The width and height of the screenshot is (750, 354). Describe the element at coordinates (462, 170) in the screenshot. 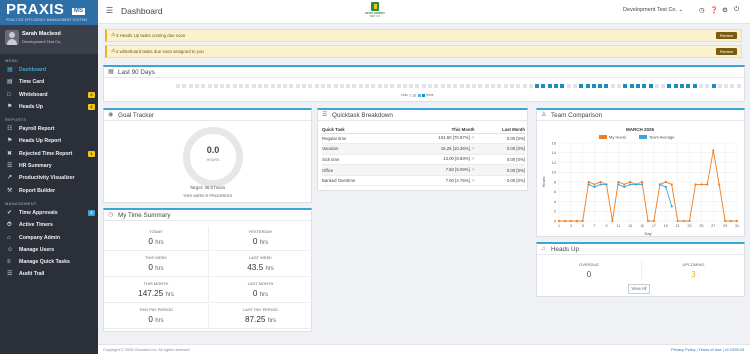

I see `this-month-percent: [5.09%]` at that location.